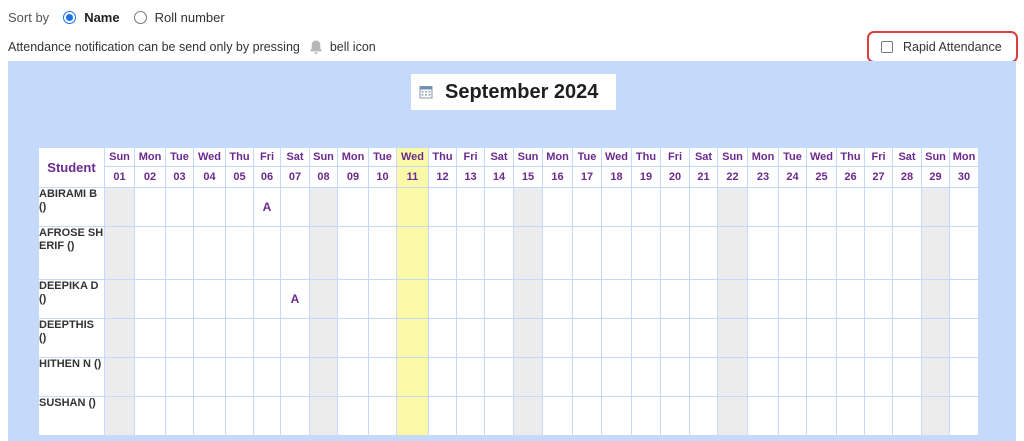 This screenshot has width=1024, height=441. I want to click on radio-selected-icon, so click(70, 17).